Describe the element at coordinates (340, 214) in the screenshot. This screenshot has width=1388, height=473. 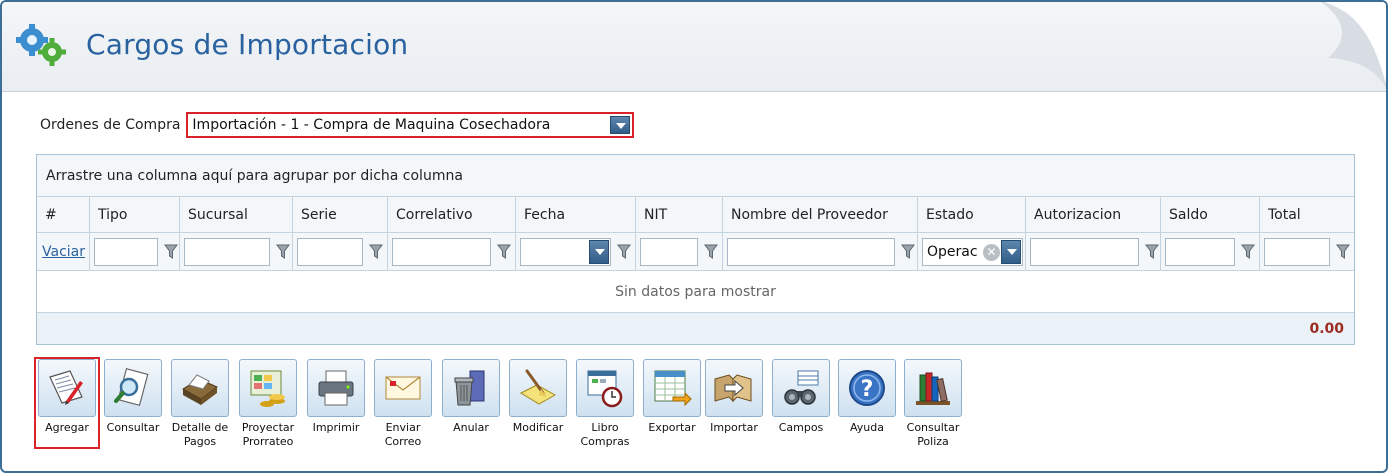
I see `column-header-serie: Serie` at that location.